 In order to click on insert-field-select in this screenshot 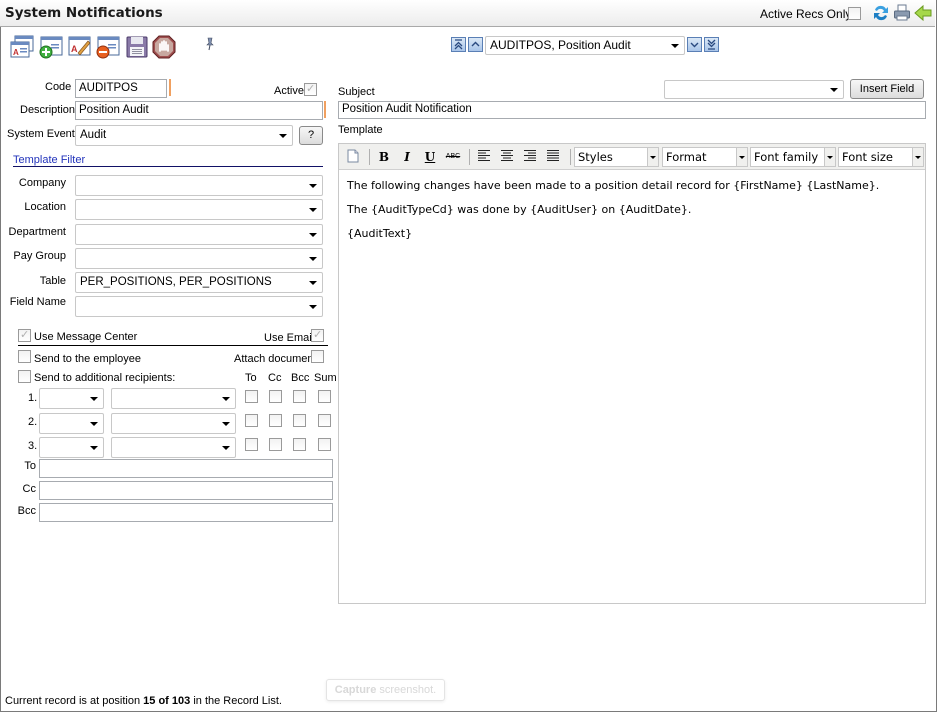, I will do `click(754, 89)`.